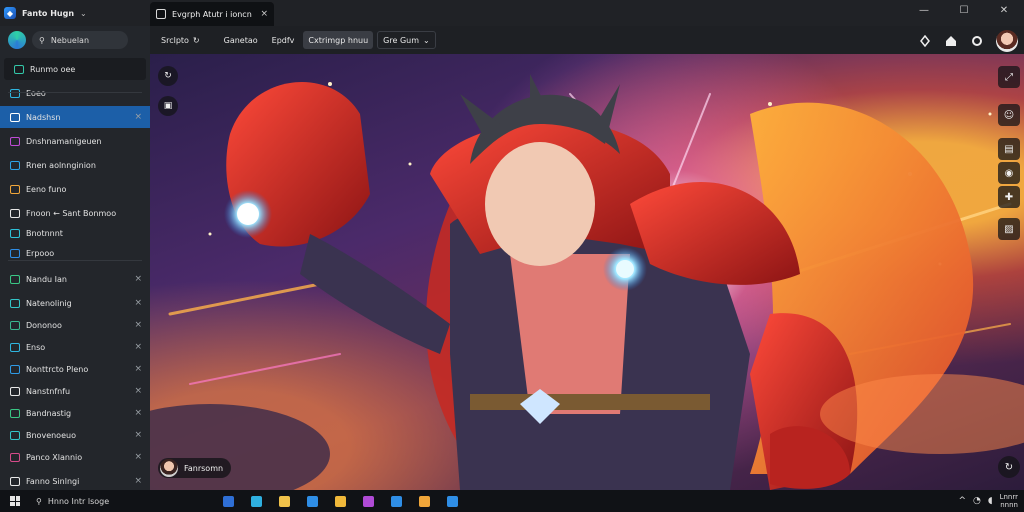 The height and width of the screenshot is (512, 1024). Describe the element at coordinates (1004, 10) in the screenshot. I see `close-window-button: ✕` at that location.